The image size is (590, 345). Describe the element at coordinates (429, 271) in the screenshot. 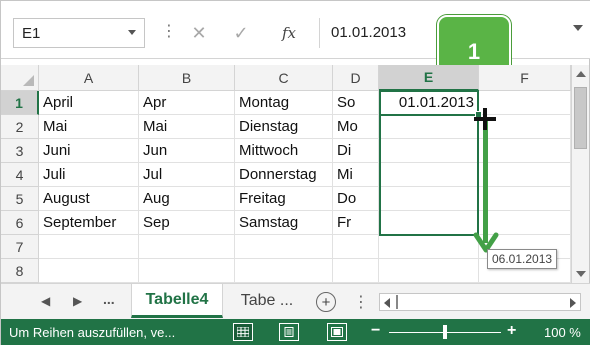

I see `cell-e8` at that location.